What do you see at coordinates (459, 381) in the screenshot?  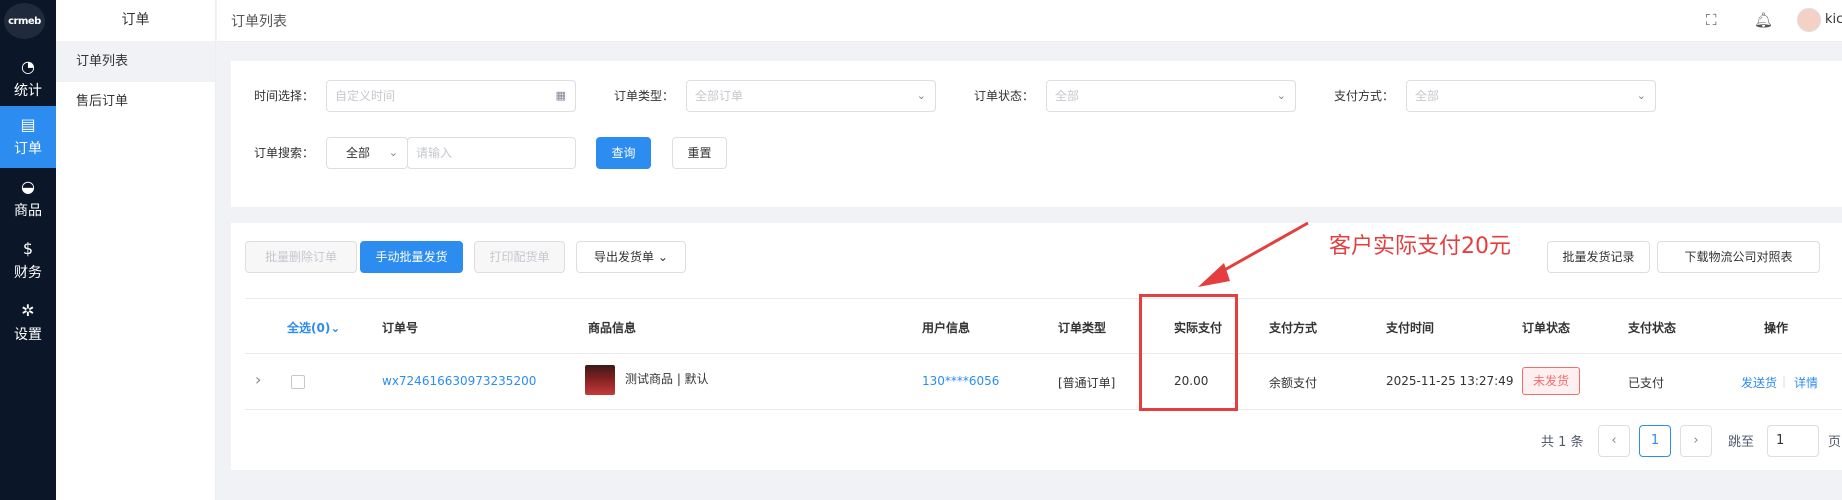 I see `order-no-link: wx724616630973235200` at bounding box center [459, 381].